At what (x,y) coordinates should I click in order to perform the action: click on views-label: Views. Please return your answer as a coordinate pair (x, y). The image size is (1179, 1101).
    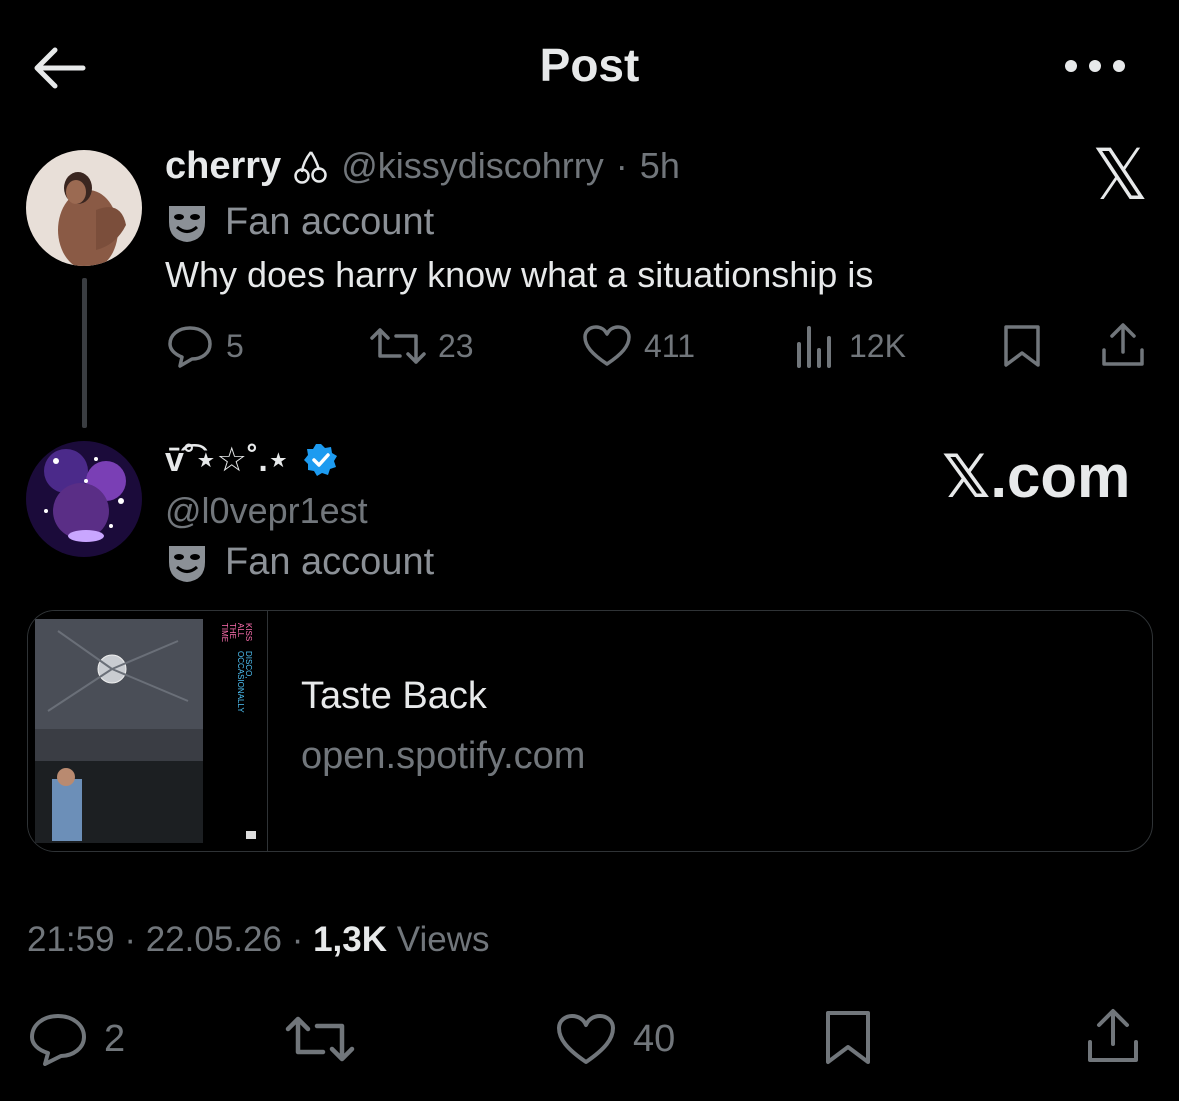
    Looking at the image, I should click on (443, 939).